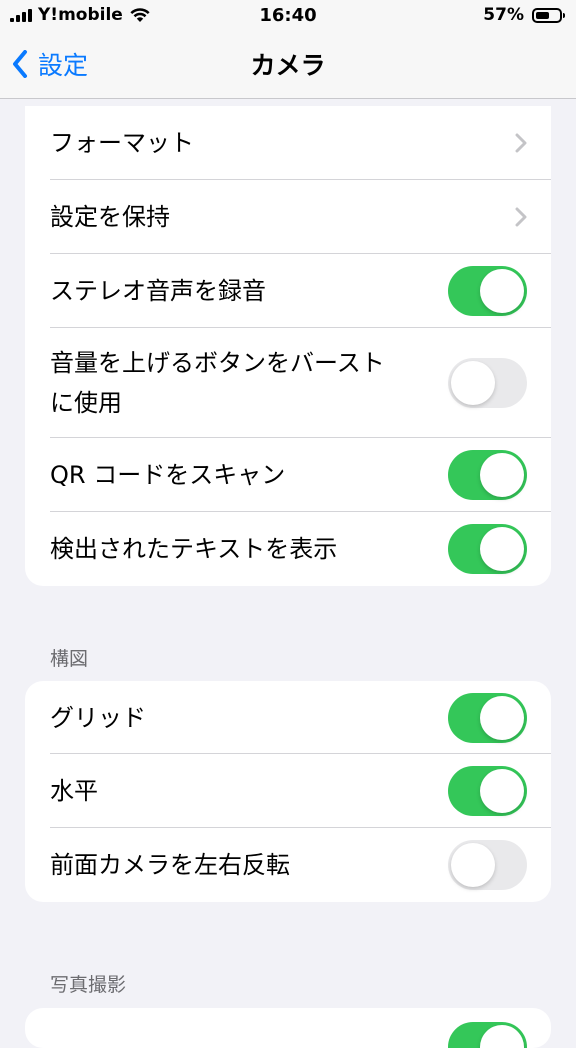 The width and height of the screenshot is (576, 1048). What do you see at coordinates (288, 16) in the screenshot?
I see `status-bar: Y!mobile 16:40 57%` at bounding box center [288, 16].